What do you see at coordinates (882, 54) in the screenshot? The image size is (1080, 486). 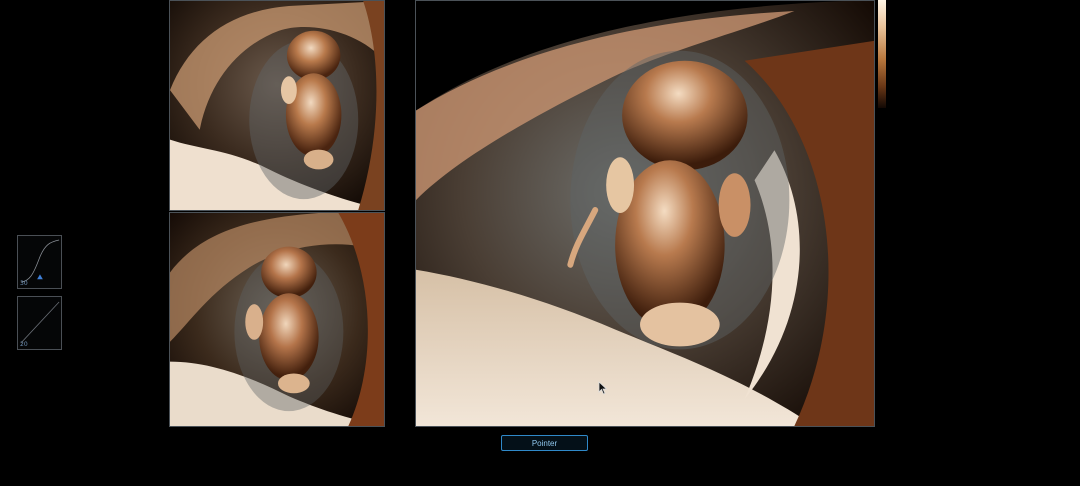 I see `color-map-bar` at bounding box center [882, 54].